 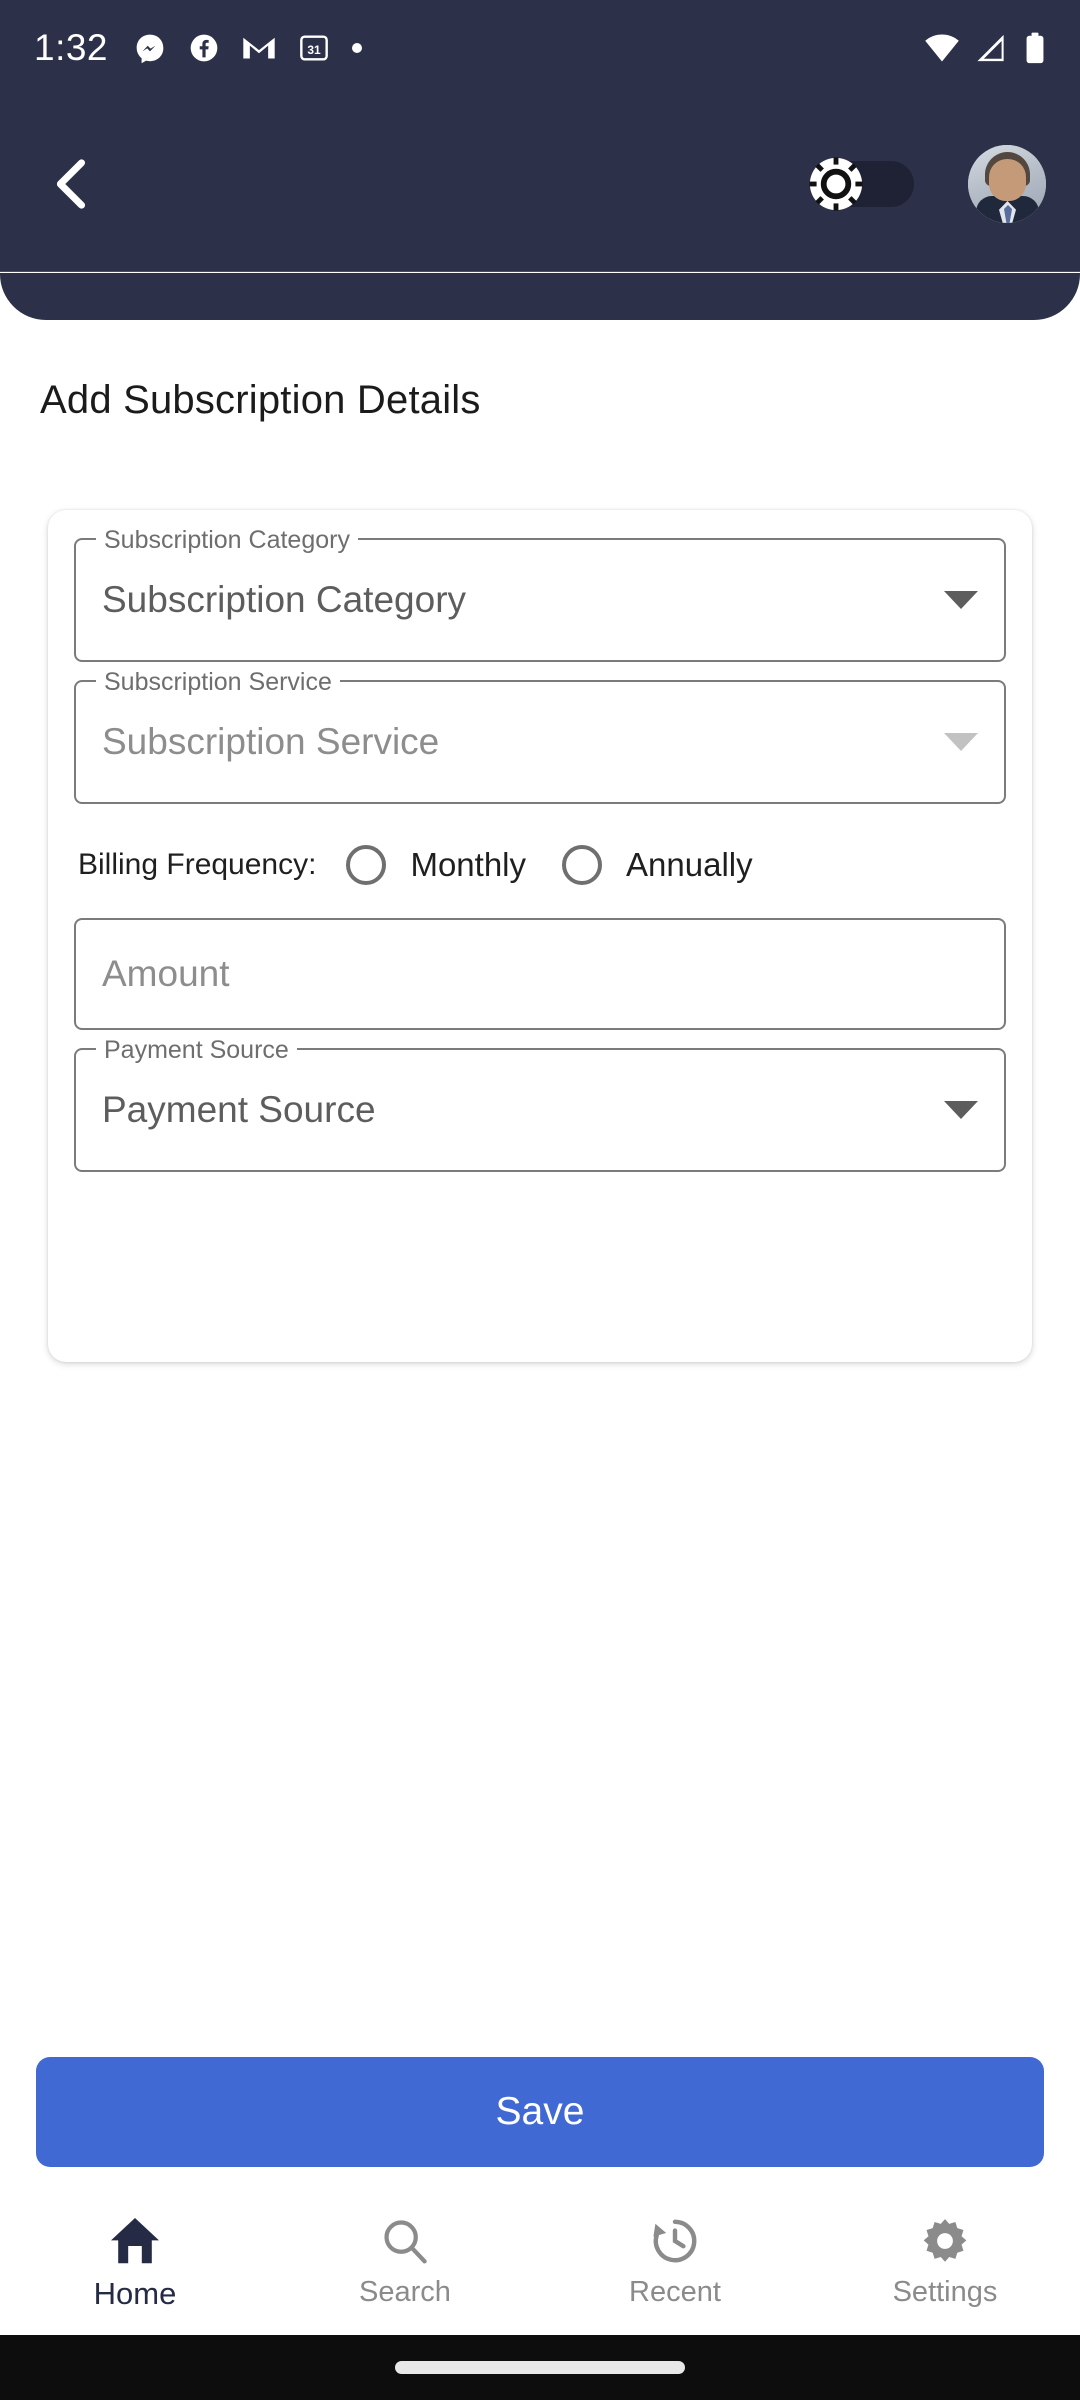 I want to click on radio-monthly-icon, so click(x=366, y=865).